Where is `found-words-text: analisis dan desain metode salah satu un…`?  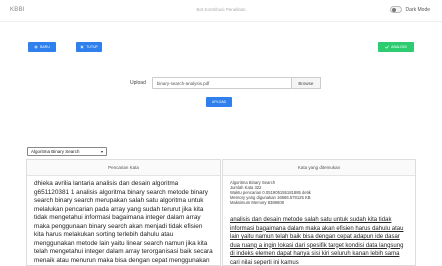 found-words-text: analisis dan desain metode salah satu un… is located at coordinates (317, 241).